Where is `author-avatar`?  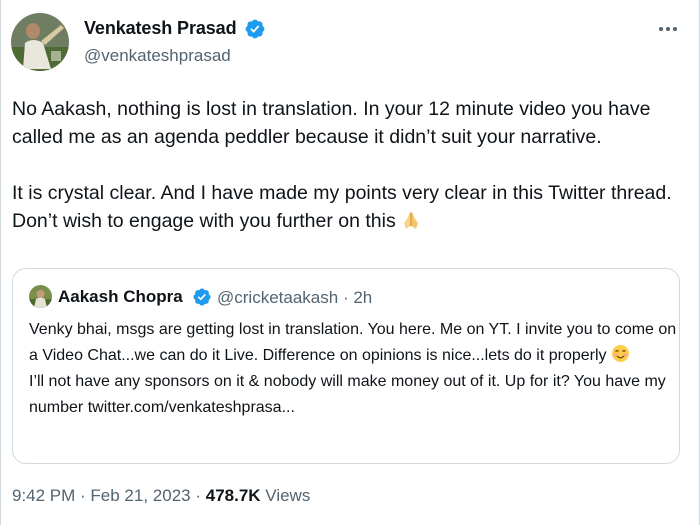 author-avatar is located at coordinates (40, 42).